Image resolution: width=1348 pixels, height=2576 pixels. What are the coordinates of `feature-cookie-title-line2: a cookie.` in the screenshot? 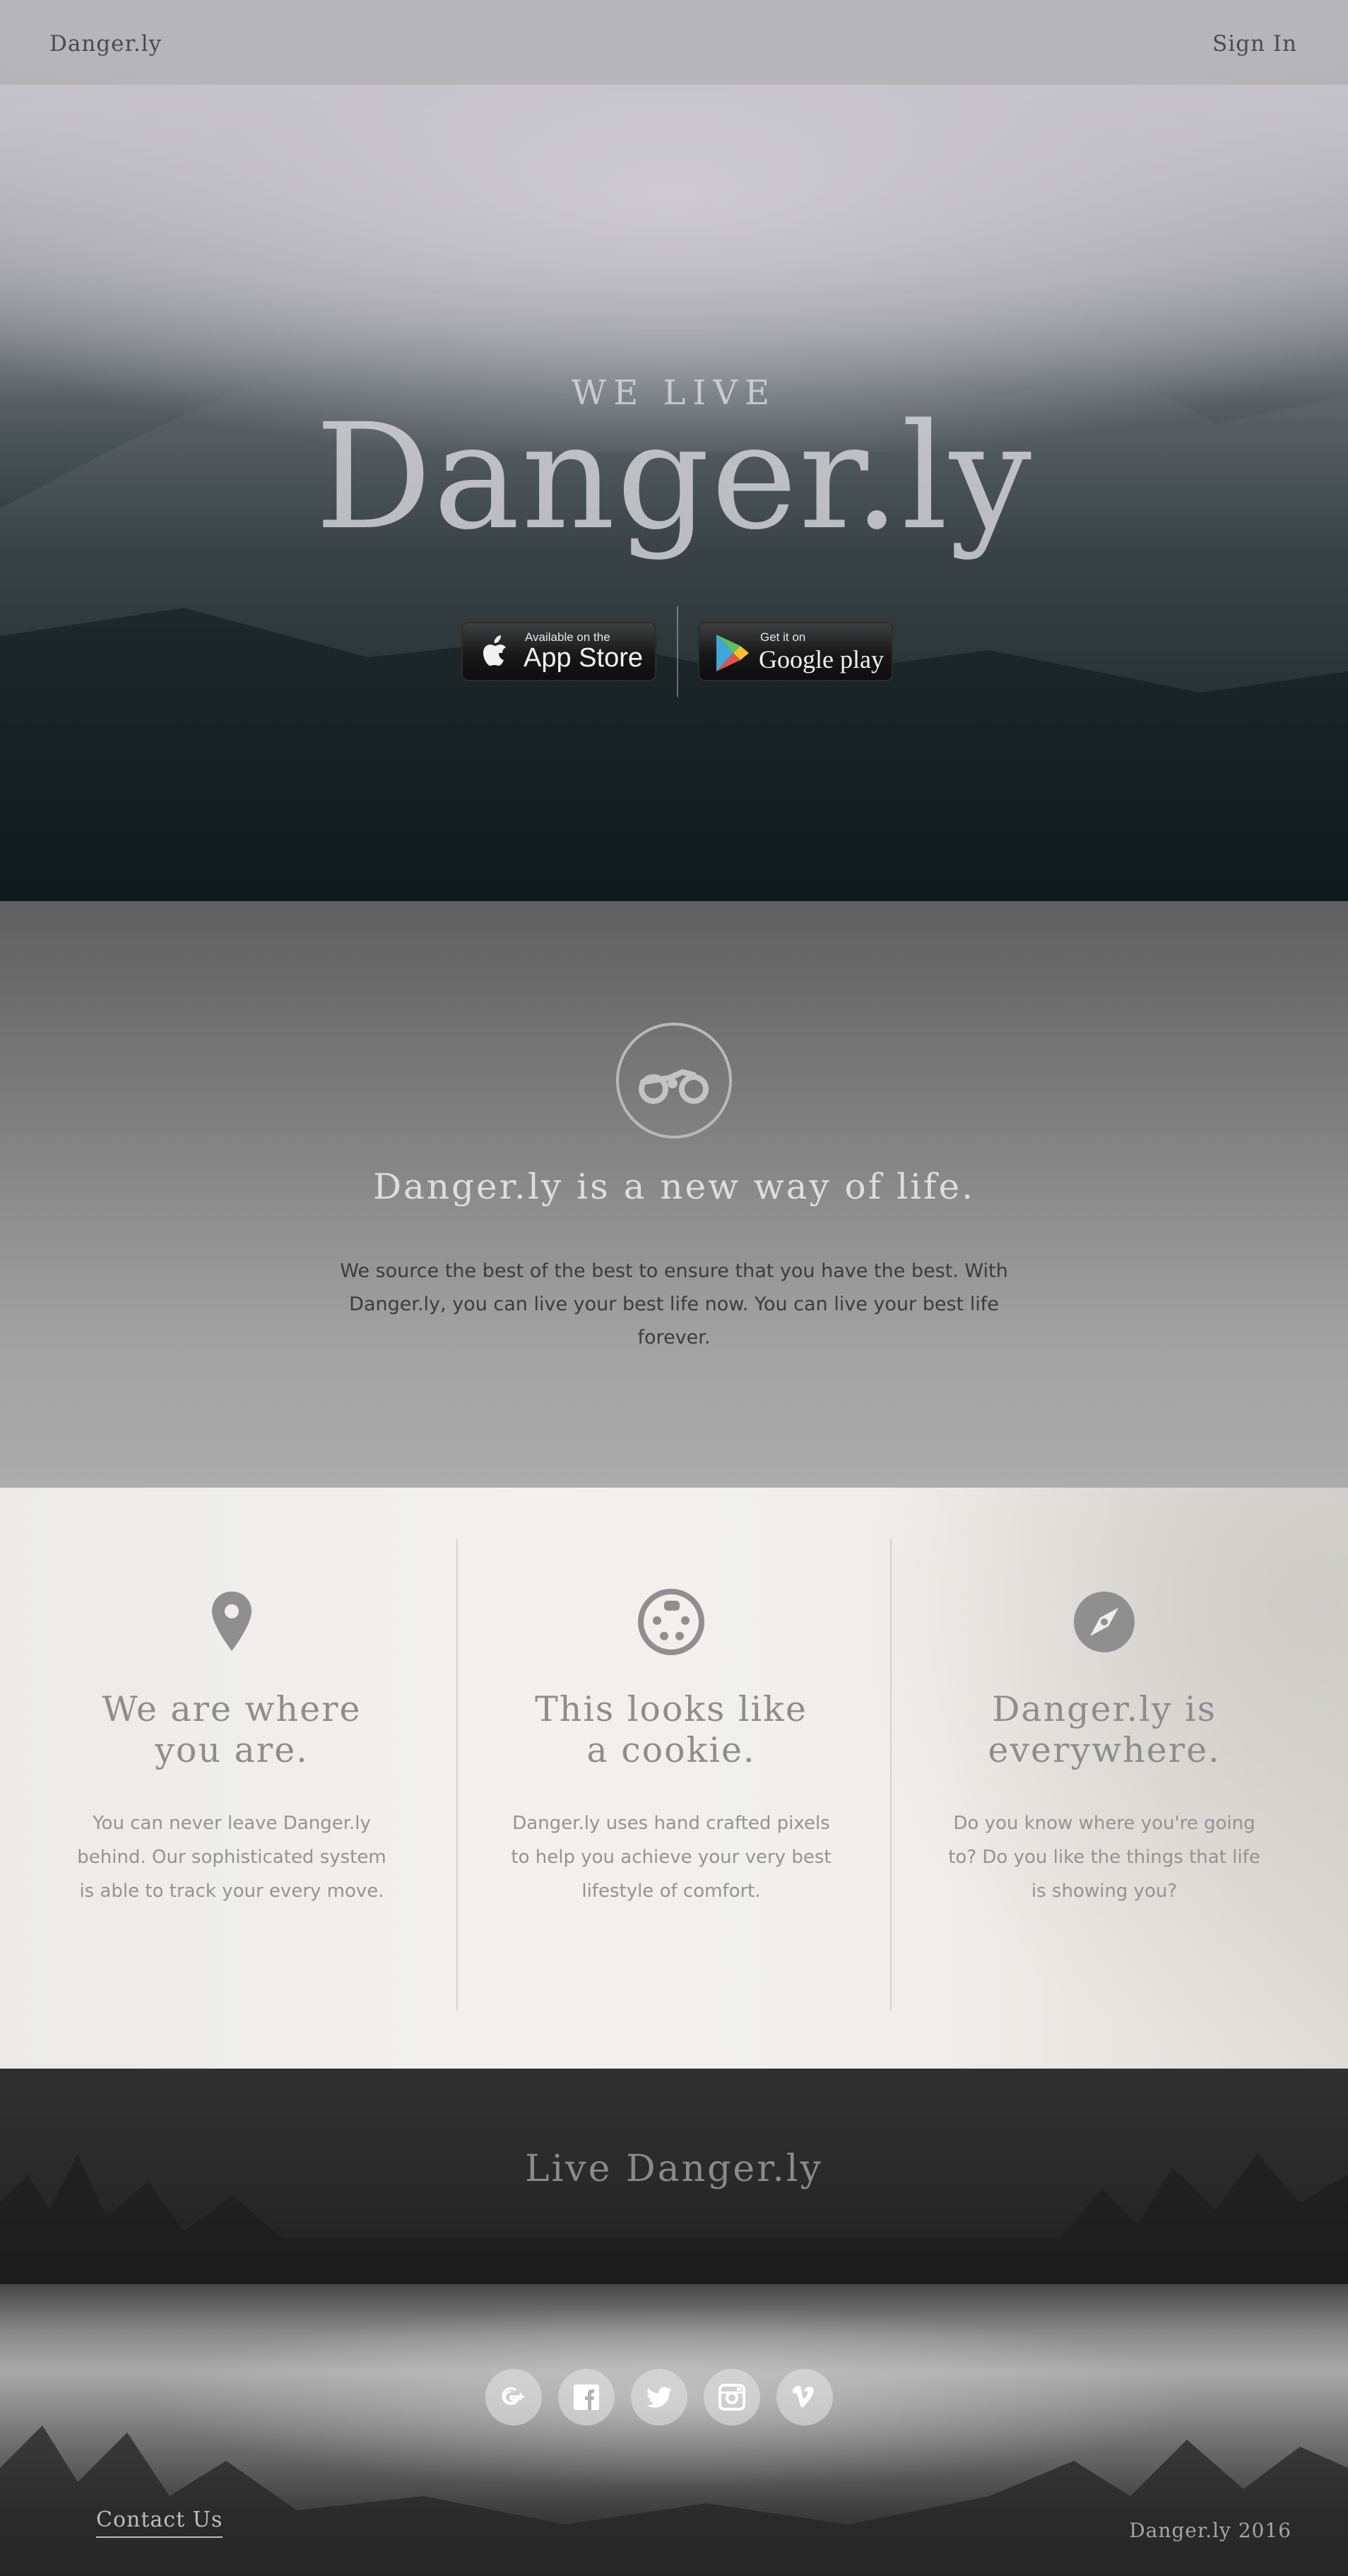 It's located at (671, 1750).